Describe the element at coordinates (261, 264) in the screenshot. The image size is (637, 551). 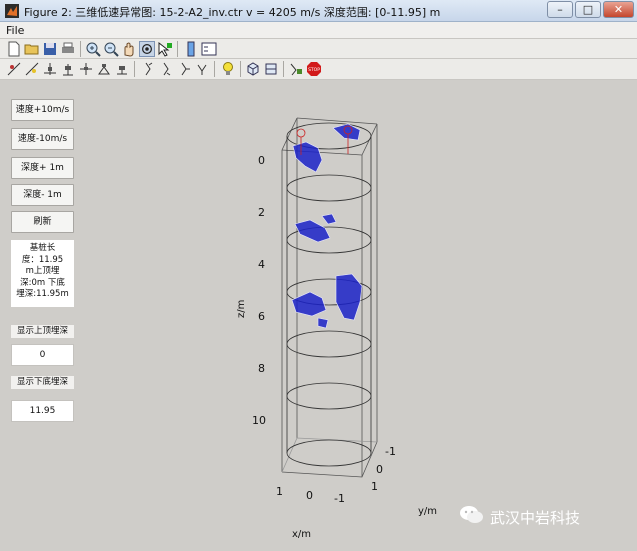
I see `z-tick-label: 4` at that location.